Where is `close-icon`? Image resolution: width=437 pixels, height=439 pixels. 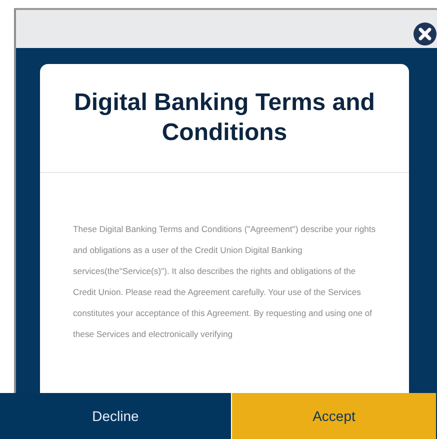 close-icon is located at coordinates (425, 34).